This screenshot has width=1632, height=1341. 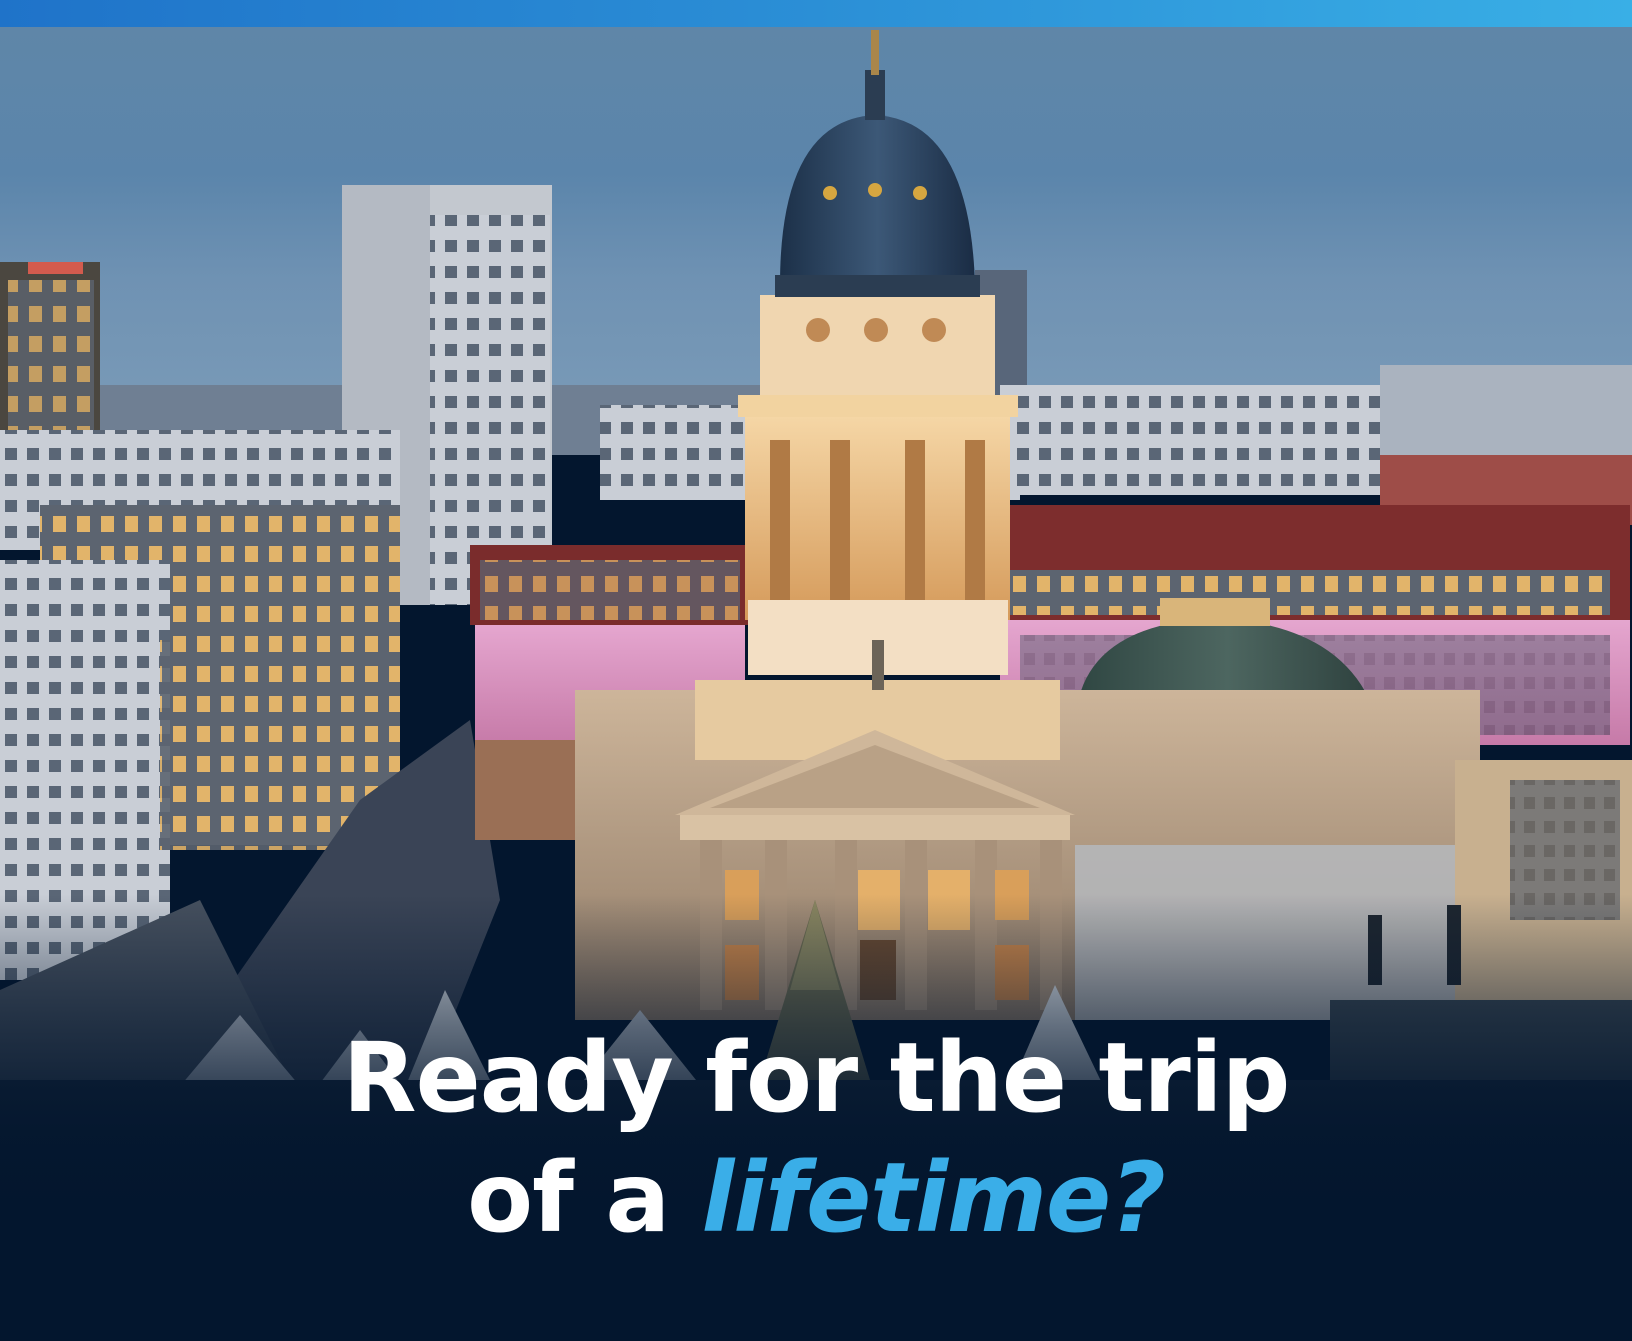 I want to click on top-accent-bar, so click(x=816, y=13).